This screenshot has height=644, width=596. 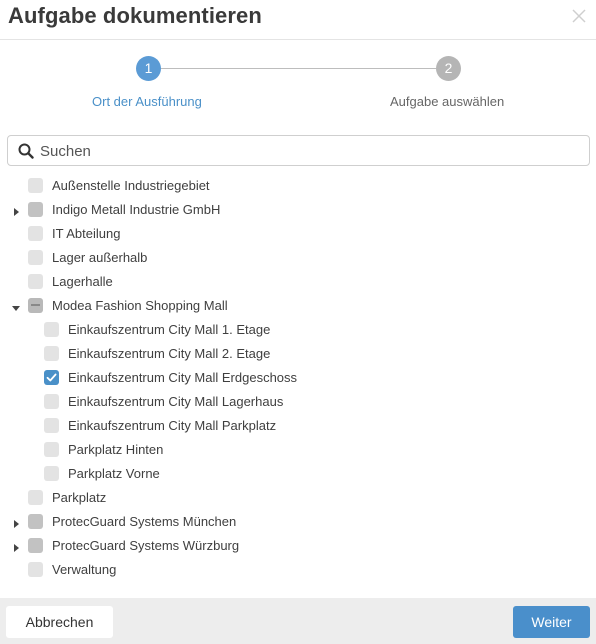 What do you see at coordinates (26, 151) in the screenshot?
I see `search-icon` at bounding box center [26, 151].